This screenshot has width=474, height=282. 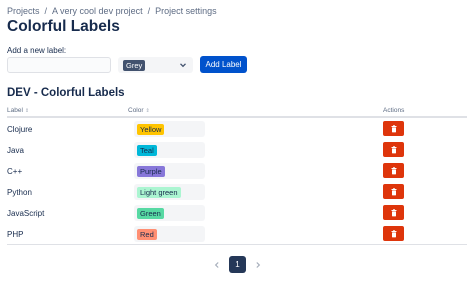 I want to click on row-color-select: Yellow, so click(x=169, y=129).